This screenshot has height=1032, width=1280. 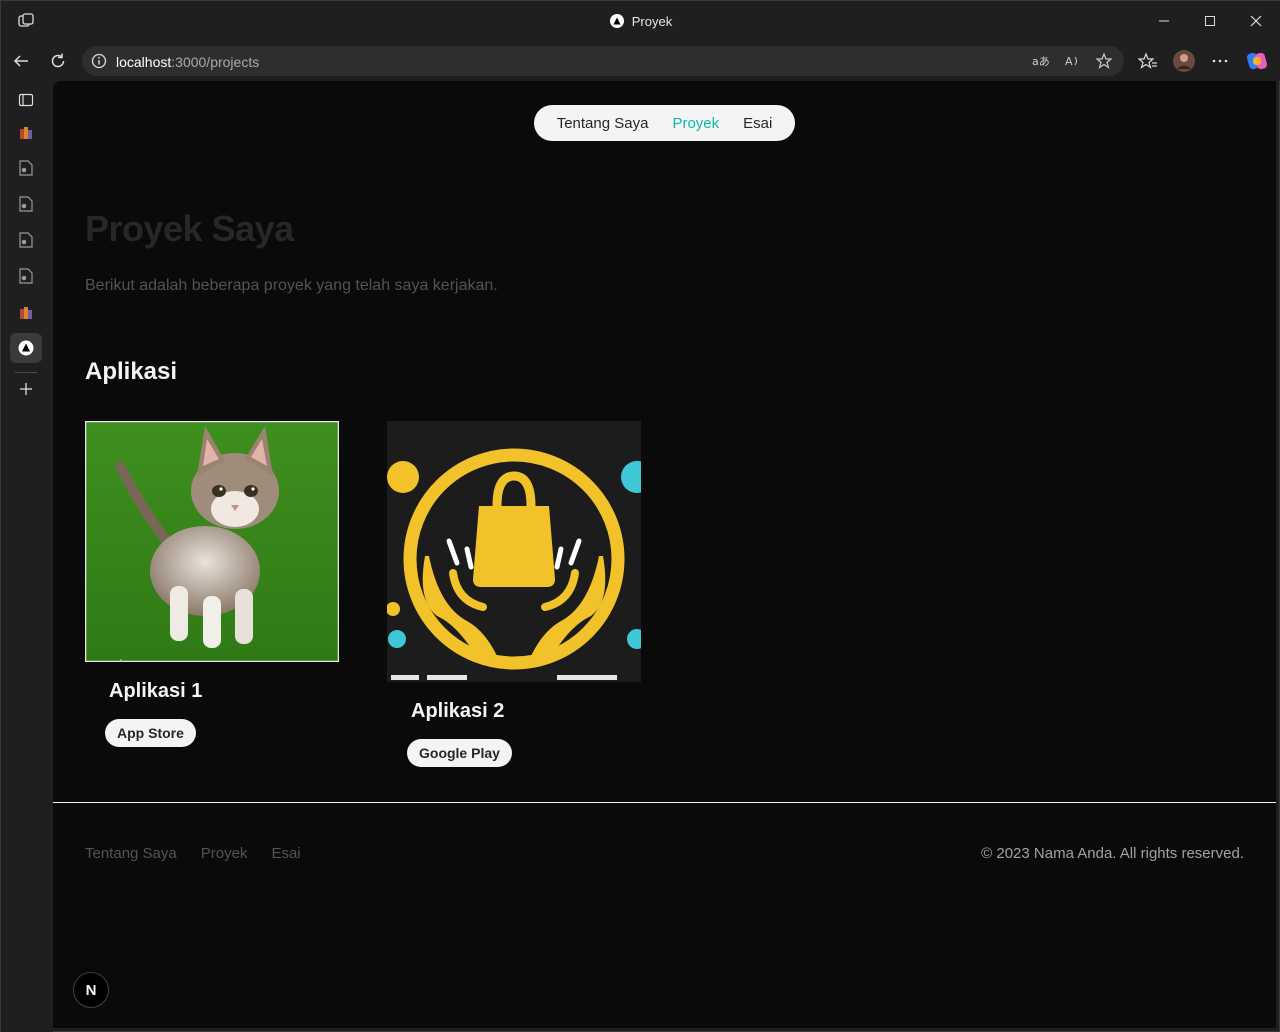 I want to click on read-aloud-icon: A, so click(x=1073, y=61).